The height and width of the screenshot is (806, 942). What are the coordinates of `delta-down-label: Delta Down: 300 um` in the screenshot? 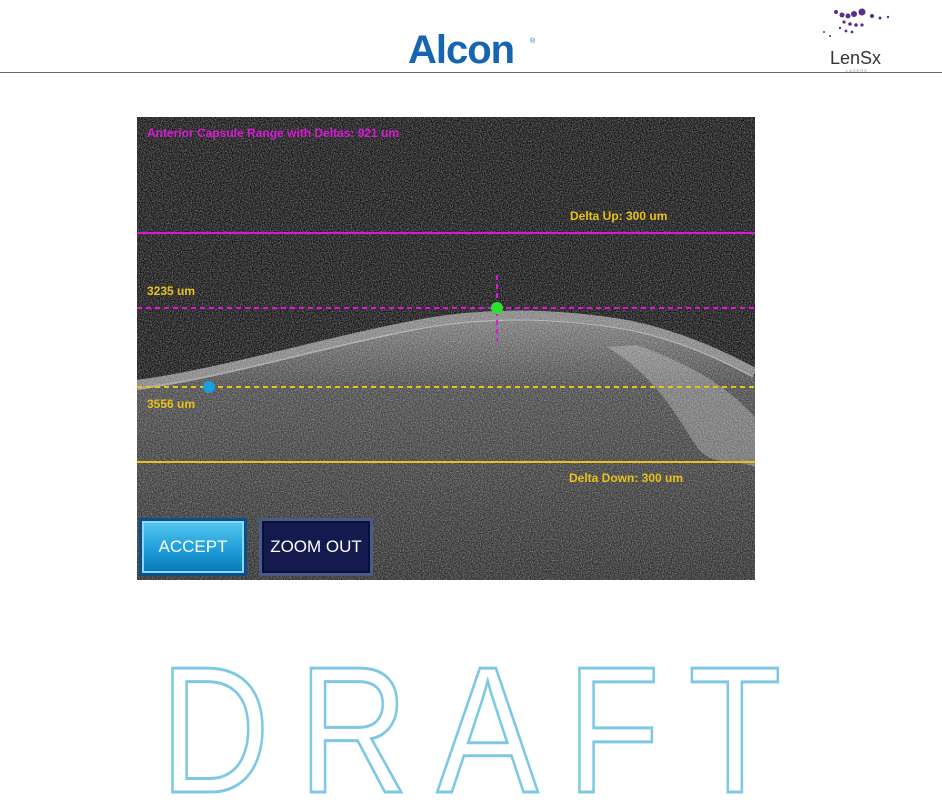 It's located at (626, 478).